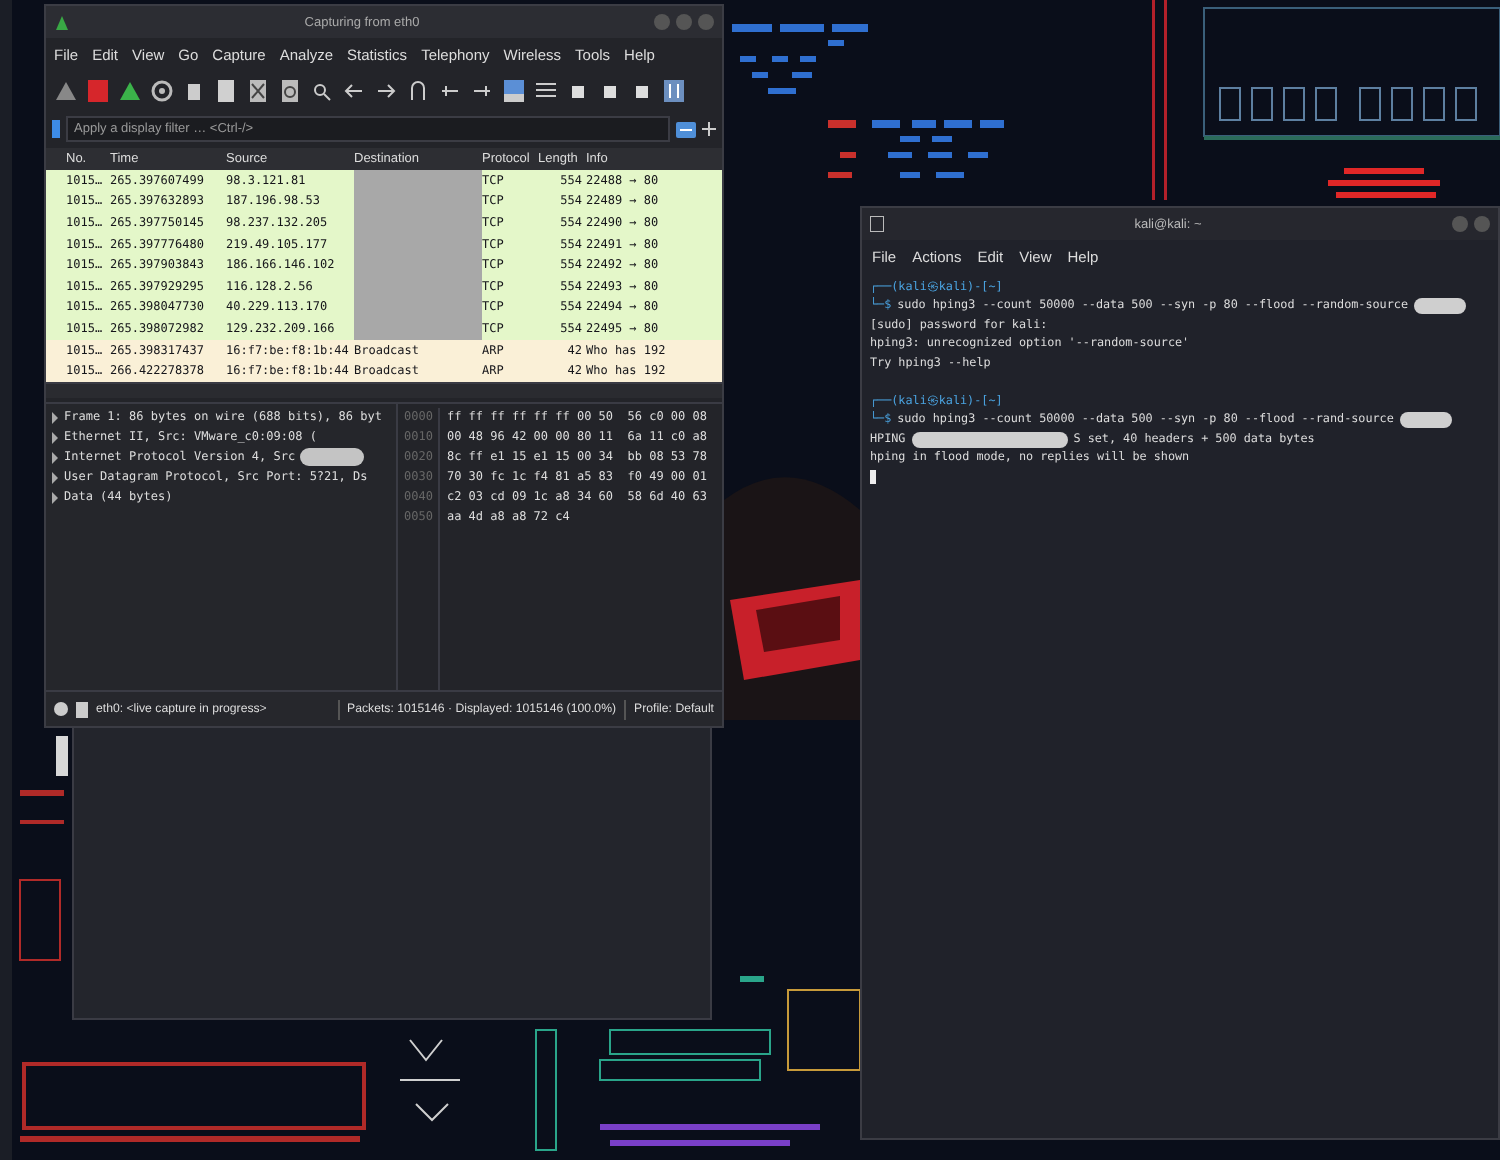 Image resolution: width=1500 pixels, height=1160 pixels. I want to click on file-icon, so click(194, 90).